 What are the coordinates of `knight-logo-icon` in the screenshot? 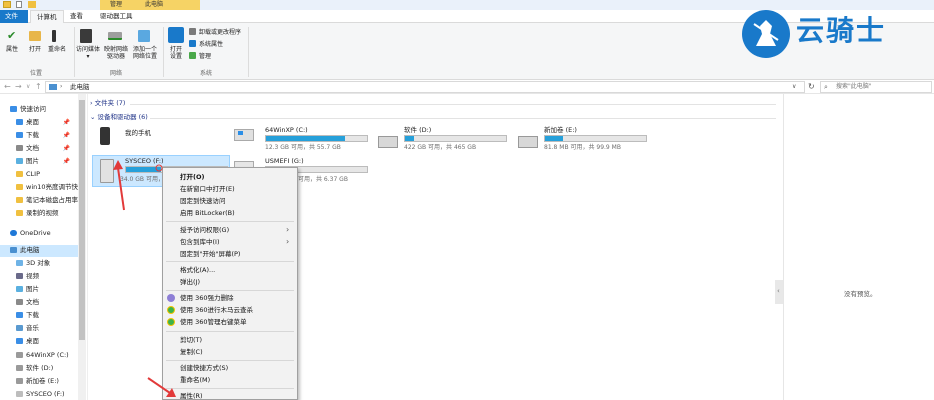 It's located at (766, 33).